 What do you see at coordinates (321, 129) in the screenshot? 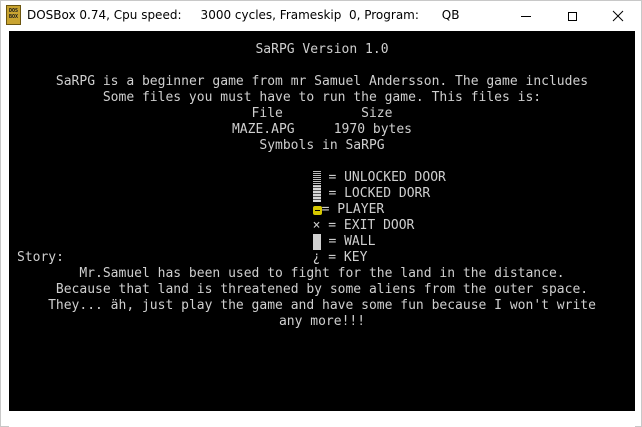
I see `file-table-row: MAZE.APG 1970 bytes` at bounding box center [321, 129].